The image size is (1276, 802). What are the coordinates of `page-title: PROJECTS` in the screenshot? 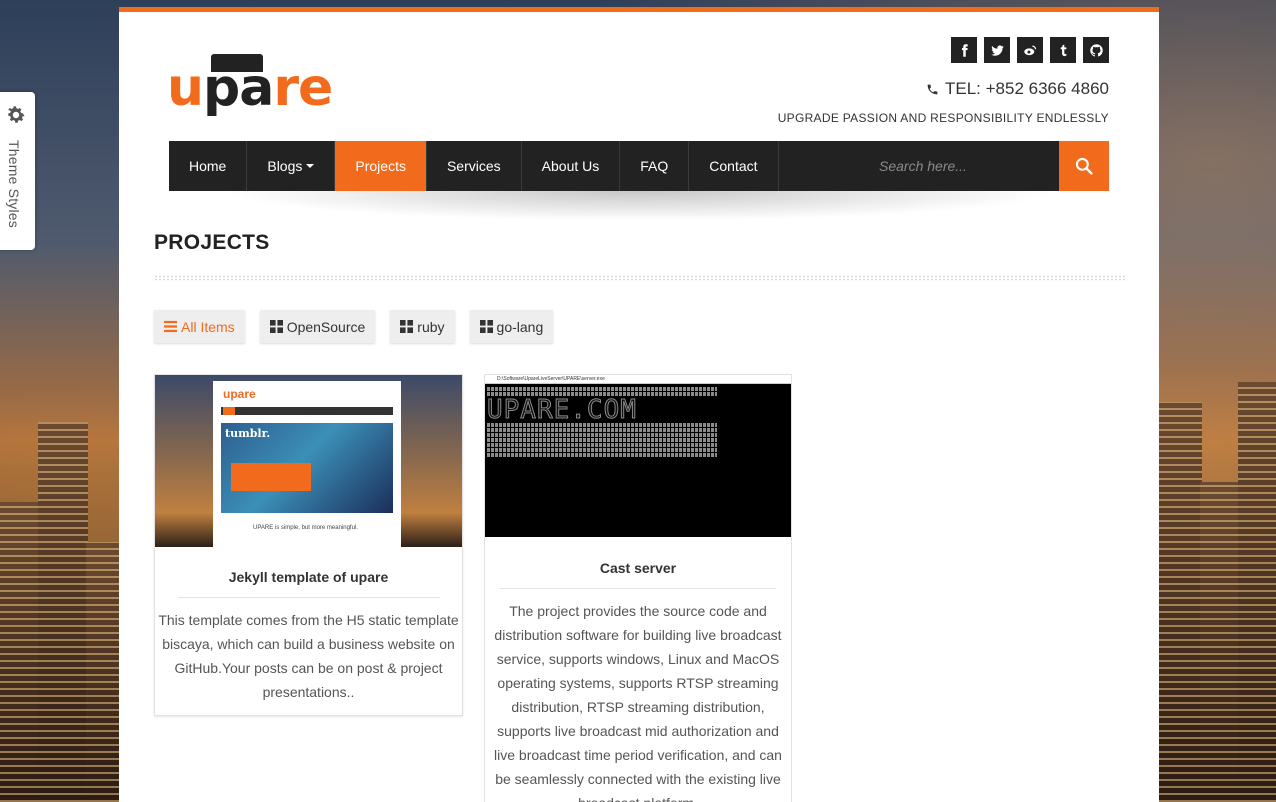 It's located at (212, 242).